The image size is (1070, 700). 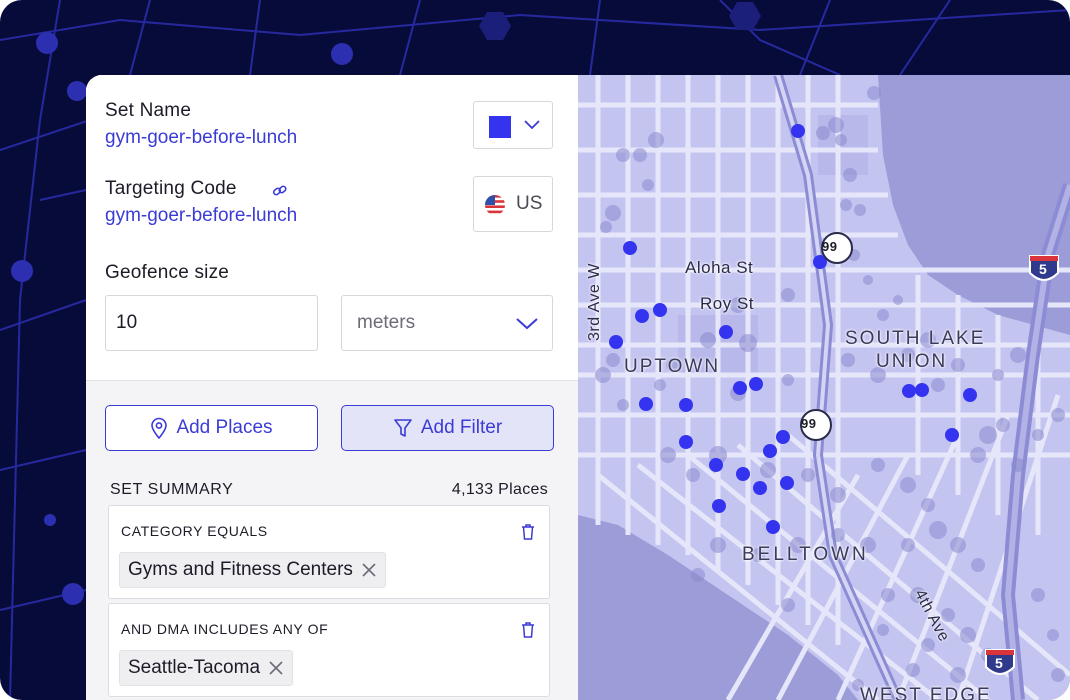 What do you see at coordinates (513, 125) in the screenshot?
I see `color-picker` at bounding box center [513, 125].